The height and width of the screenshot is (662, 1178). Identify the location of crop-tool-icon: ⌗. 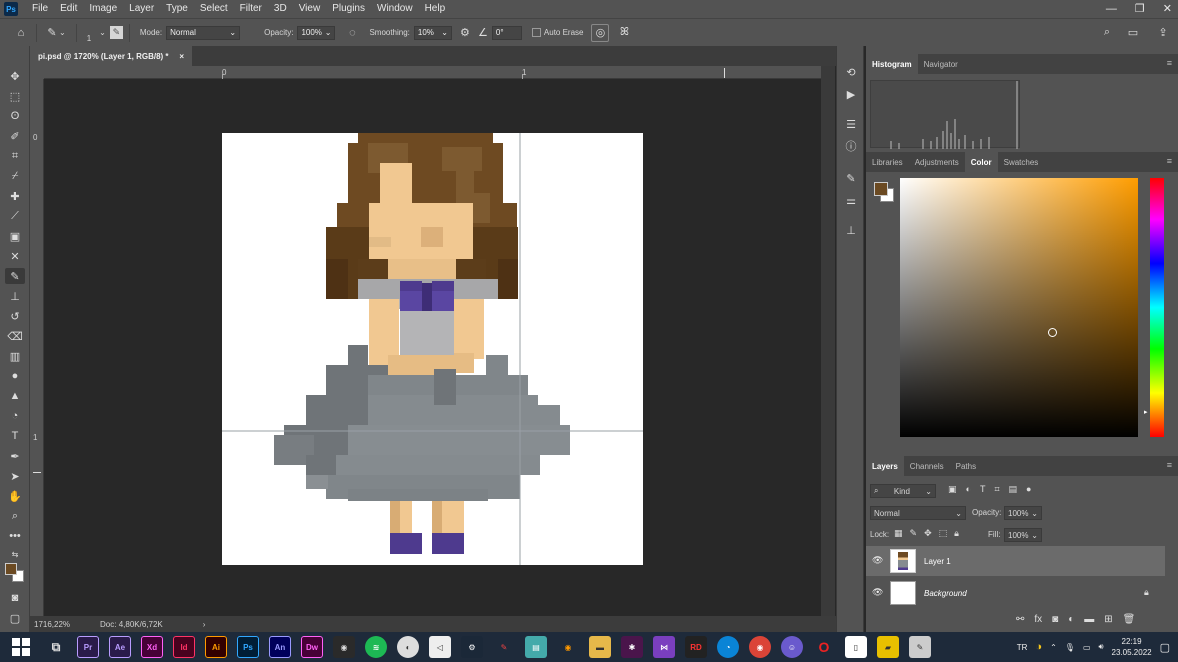
(15, 156).